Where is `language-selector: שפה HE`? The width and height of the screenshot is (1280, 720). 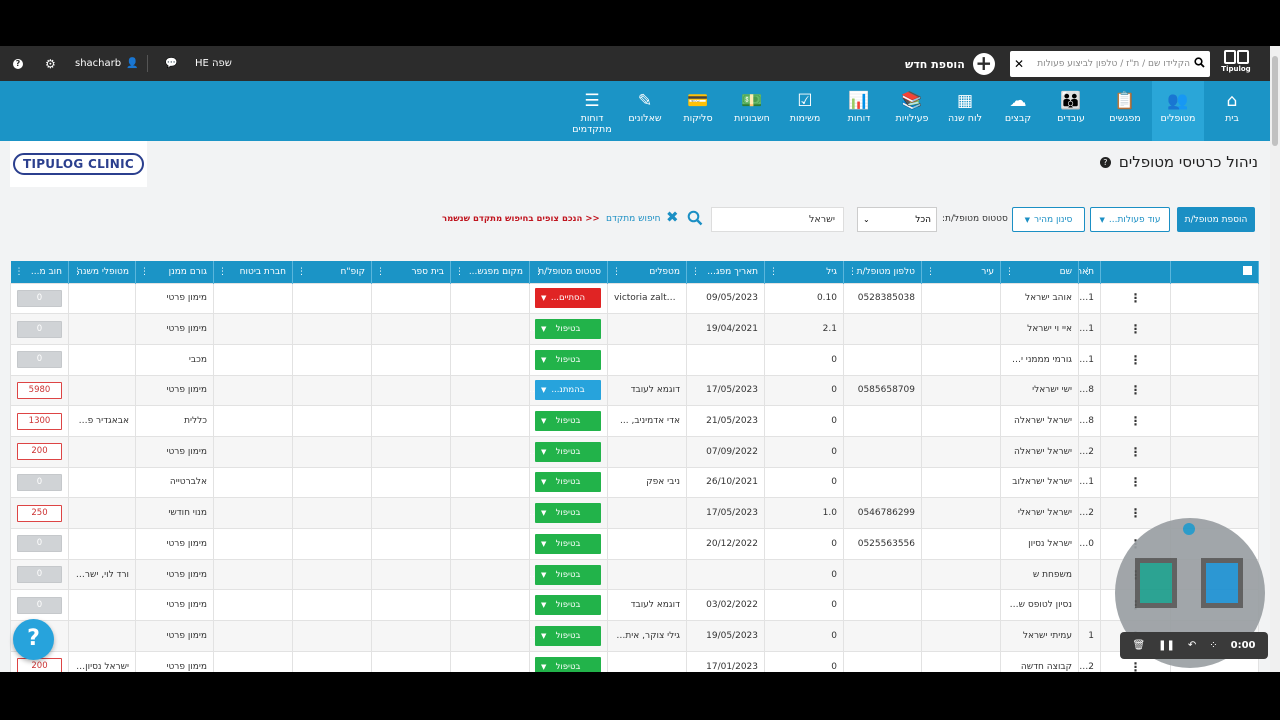
language-selector: שפה HE is located at coordinates (213, 63).